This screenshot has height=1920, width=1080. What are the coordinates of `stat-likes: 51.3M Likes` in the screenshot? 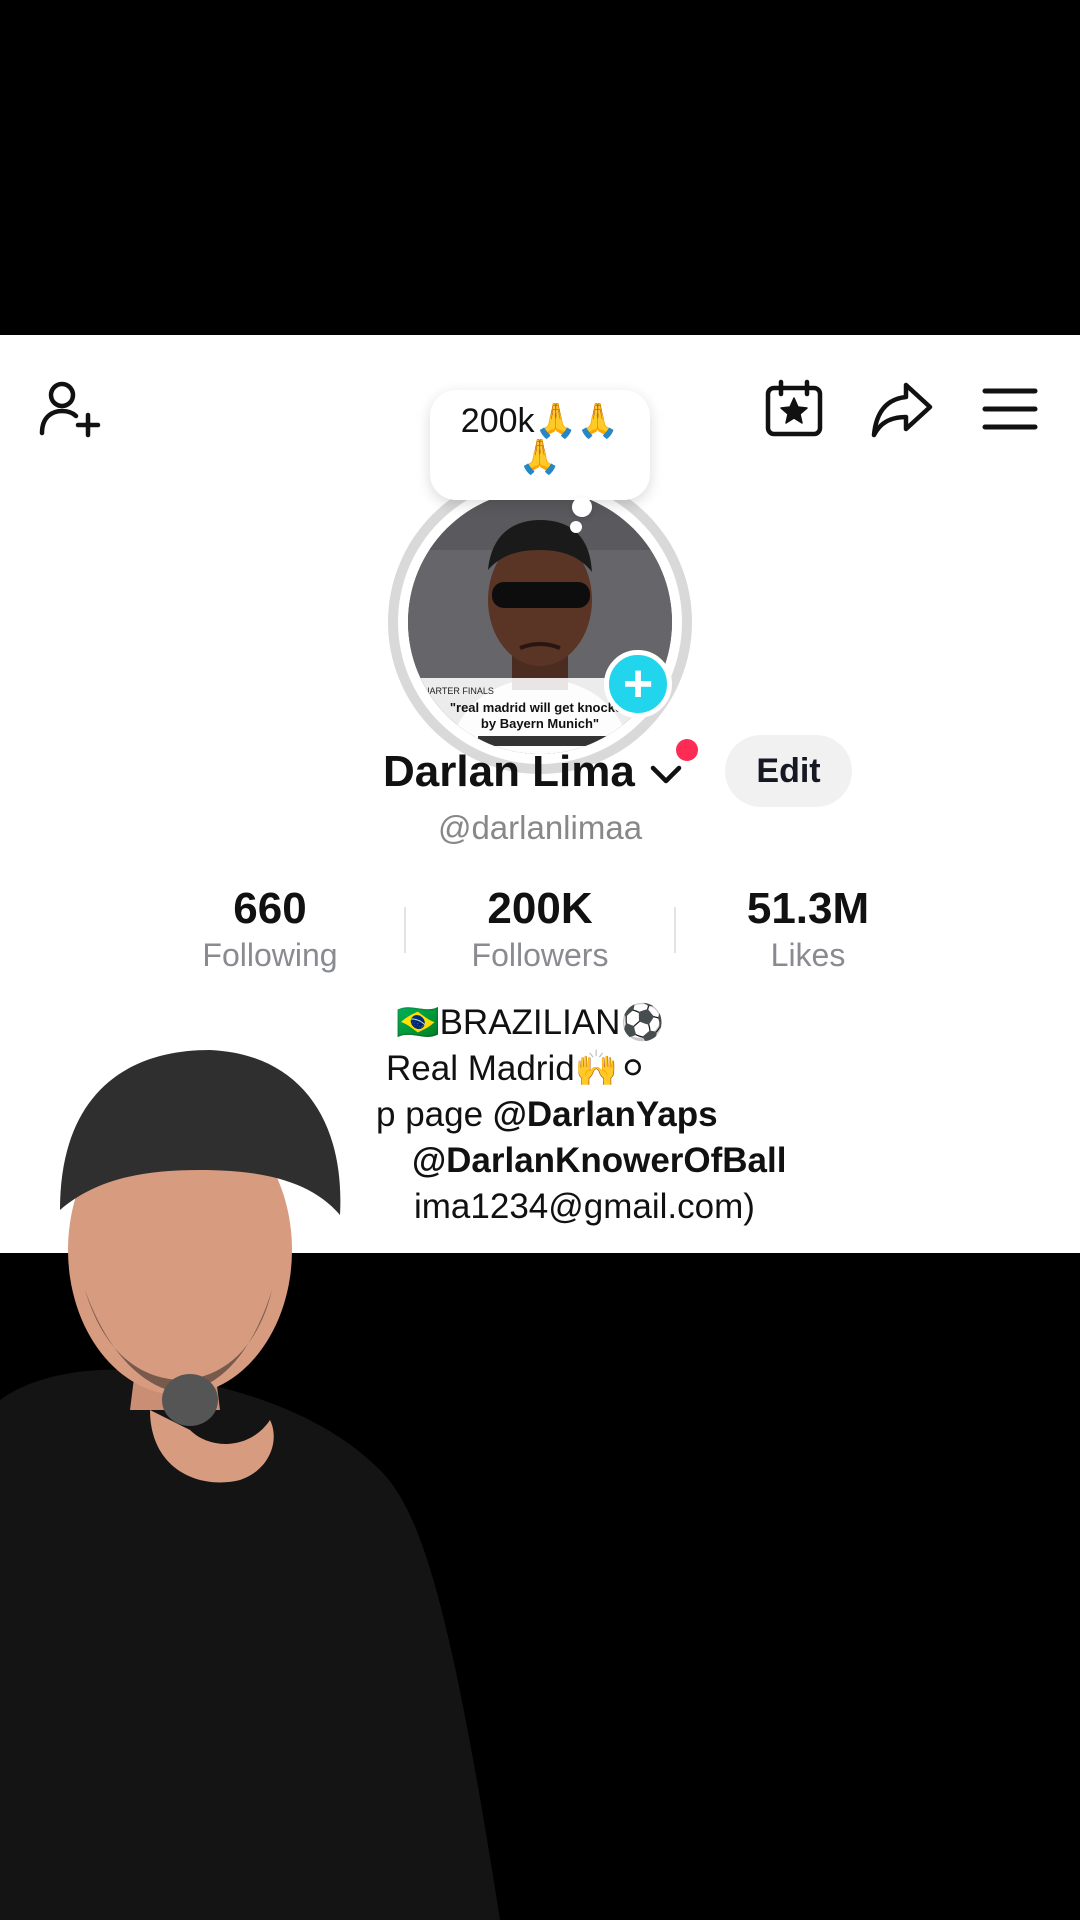 It's located at (808, 929).